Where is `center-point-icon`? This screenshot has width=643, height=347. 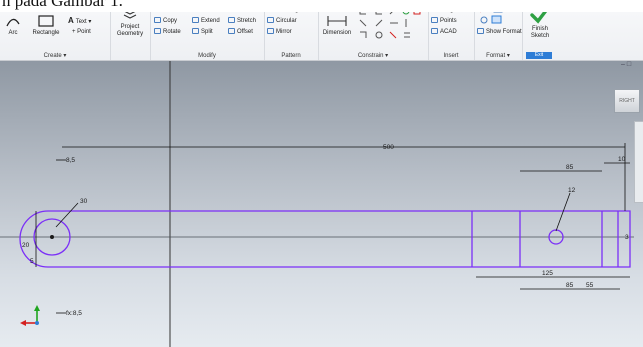 center-point-icon is located at coordinates (484, 20).